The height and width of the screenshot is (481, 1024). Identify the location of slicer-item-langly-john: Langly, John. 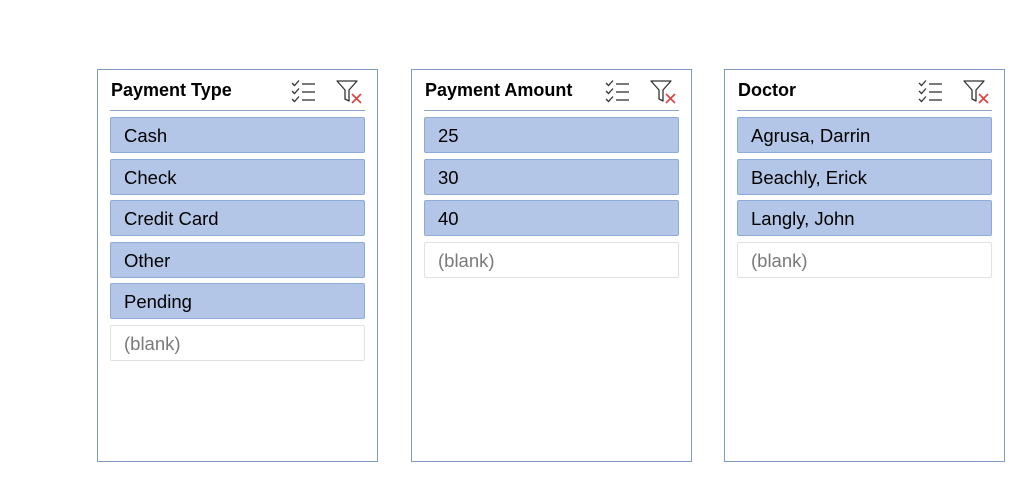
(864, 218).